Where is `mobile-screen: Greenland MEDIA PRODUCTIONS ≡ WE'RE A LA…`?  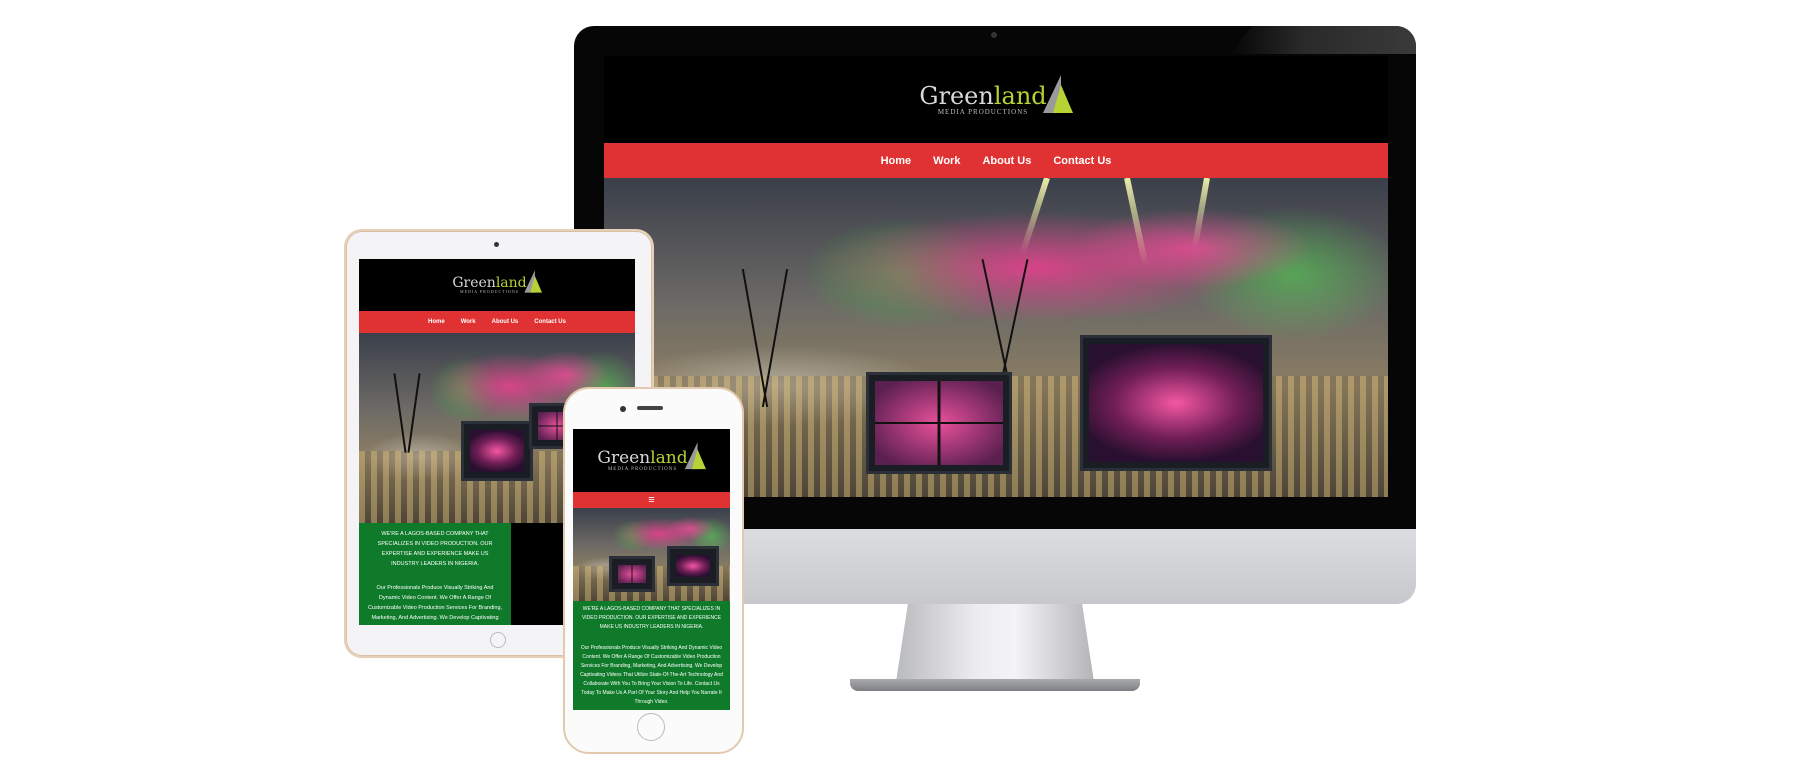
mobile-screen: Greenland MEDIA PRODUCTIONS ≡ WE'RE A LA… is located at coordinates (651, 569).